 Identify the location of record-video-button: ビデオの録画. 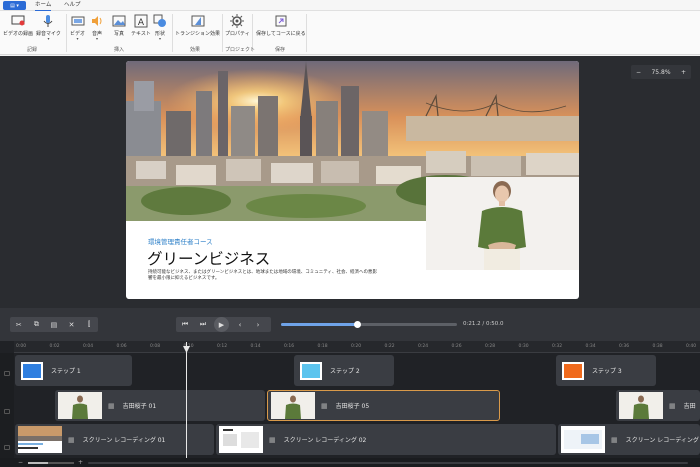
(18, 25).